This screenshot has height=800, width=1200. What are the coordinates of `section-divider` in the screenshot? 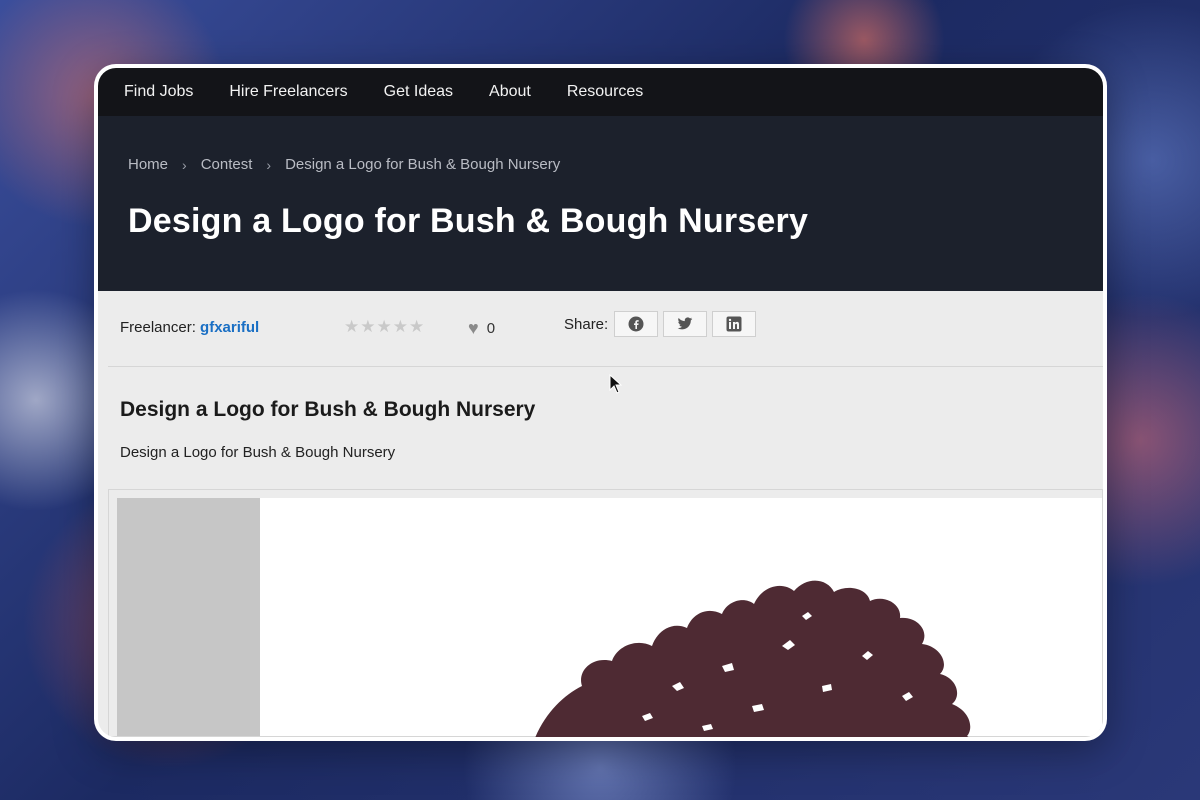 It's located at (605, 366).